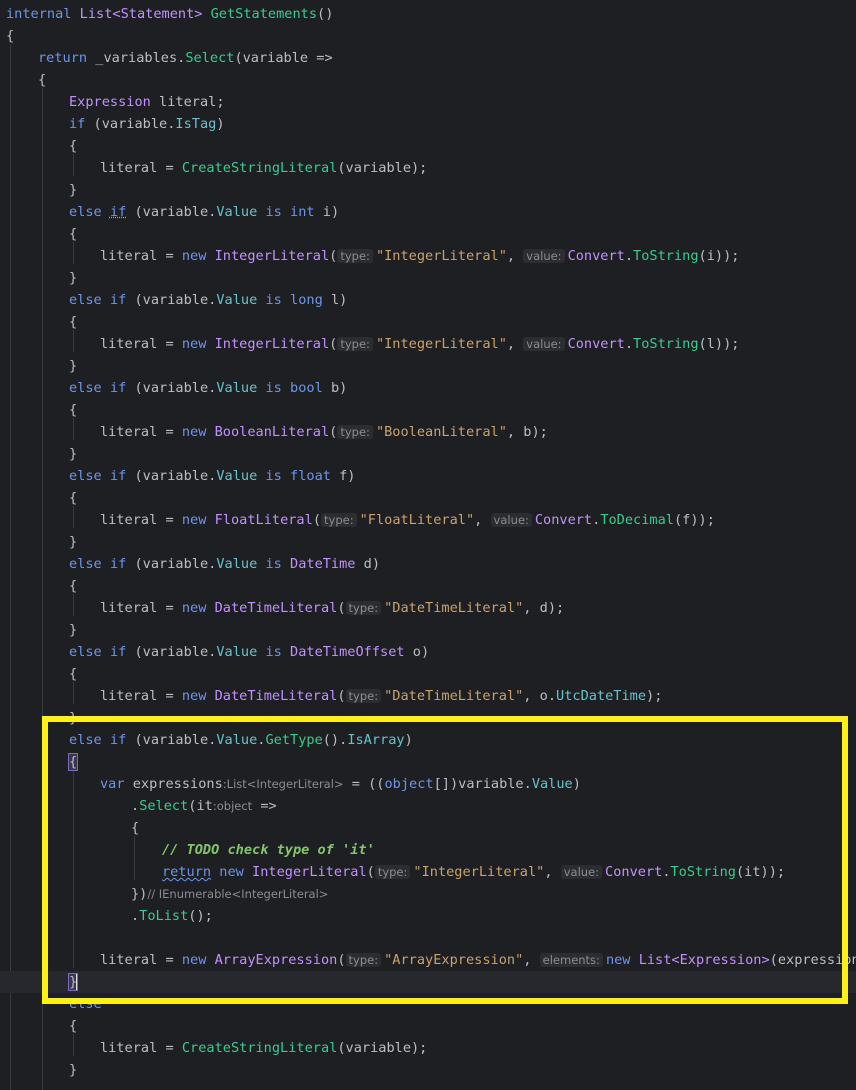  Describe the element at coordinates (224, 564) in the screenshot. I see `code-line: else if (variable.Value is DateTime d)` at that location.